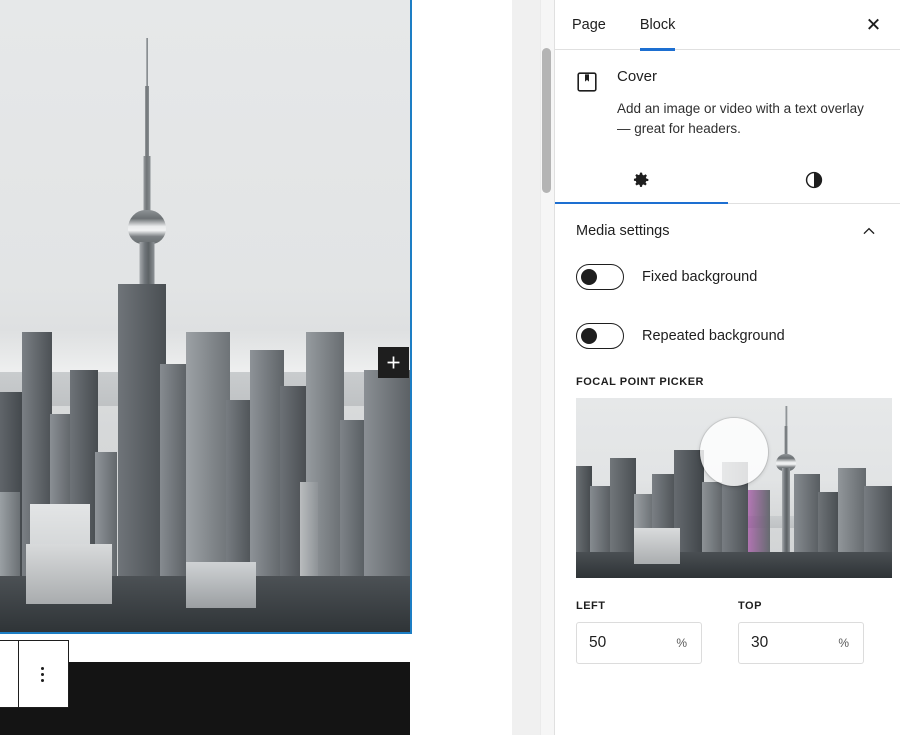  I want to click on close-icon, so click(873, 24).